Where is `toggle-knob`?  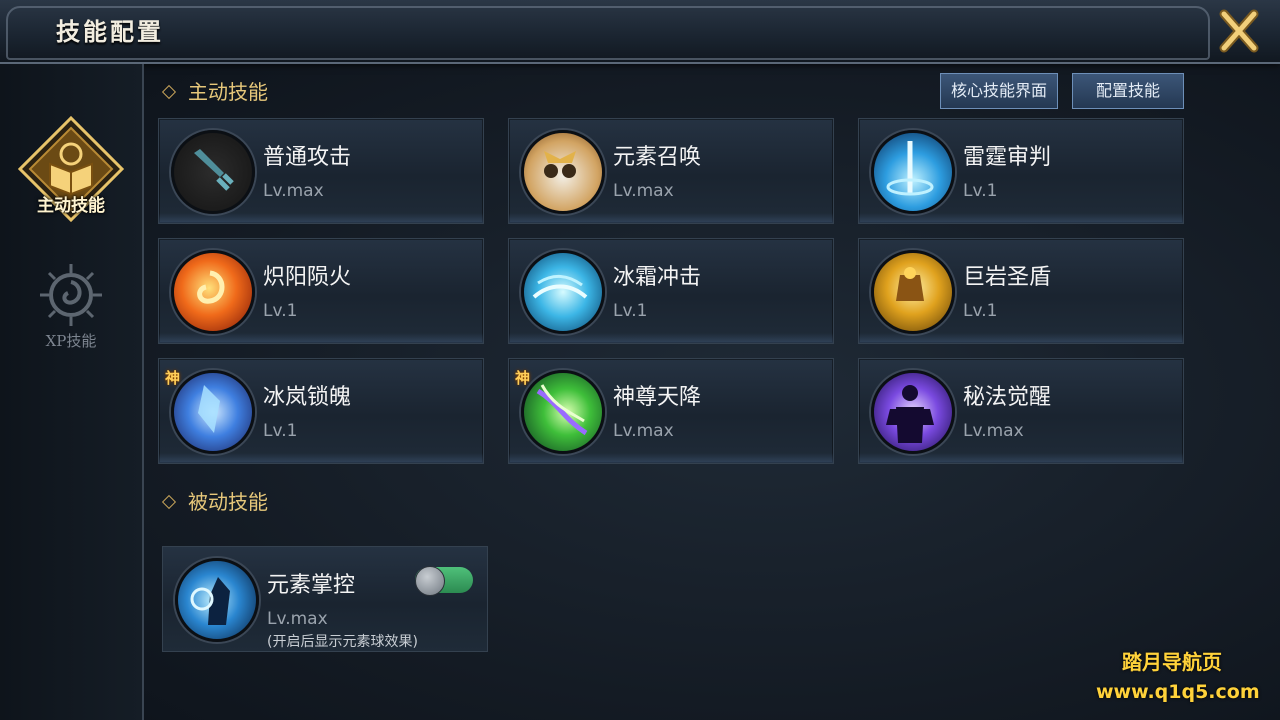
toggle-knob is located at coordinates (430, 581).